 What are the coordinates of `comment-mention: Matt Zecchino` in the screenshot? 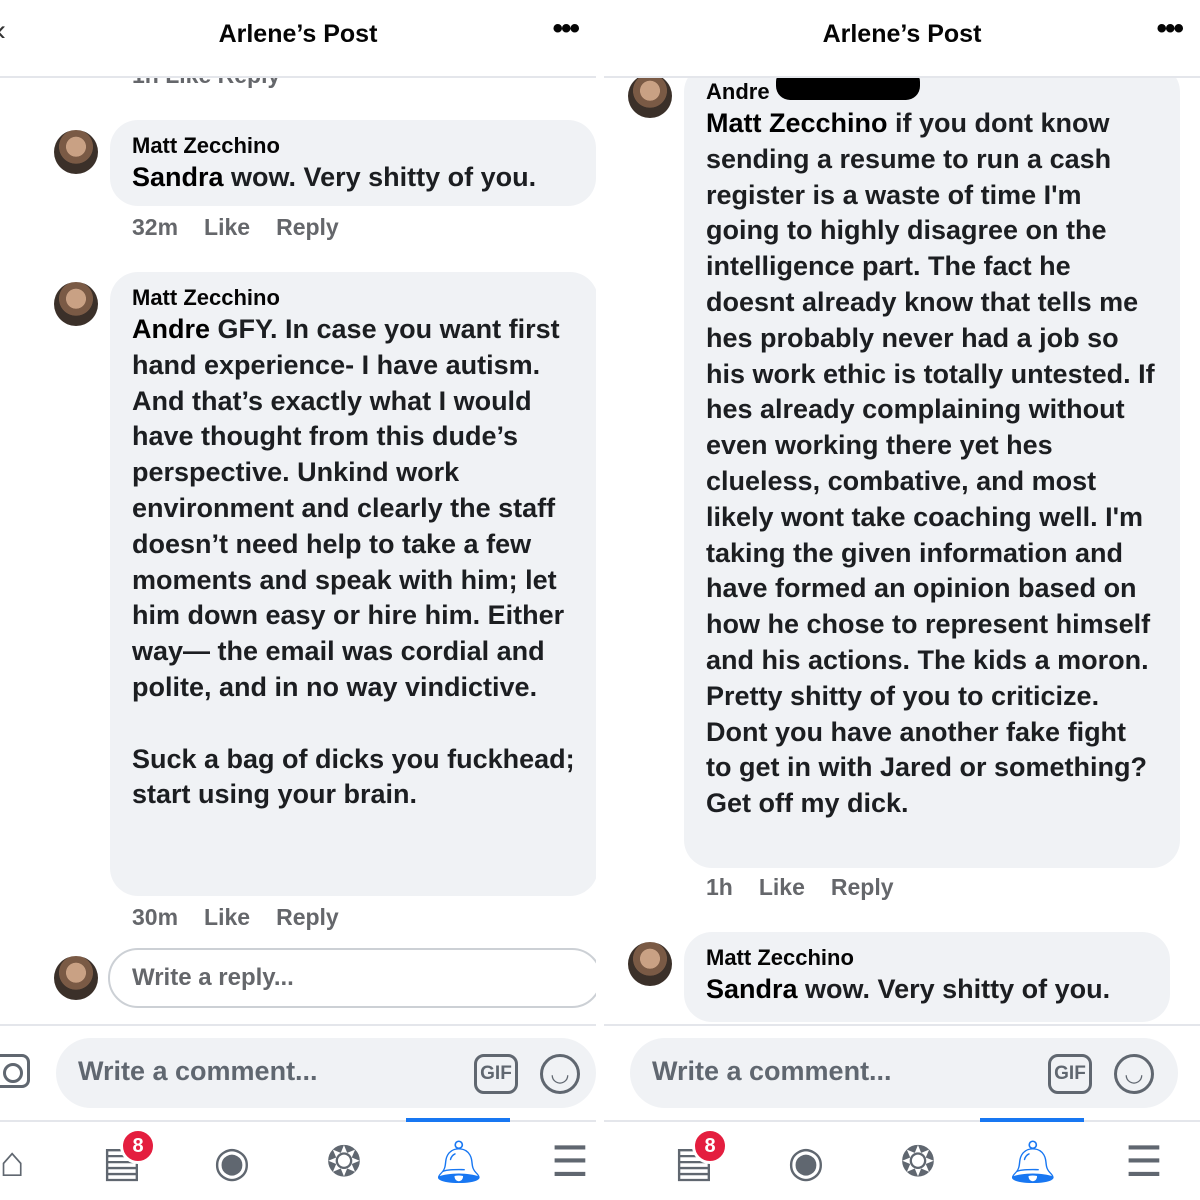 It's located at (797, 123).